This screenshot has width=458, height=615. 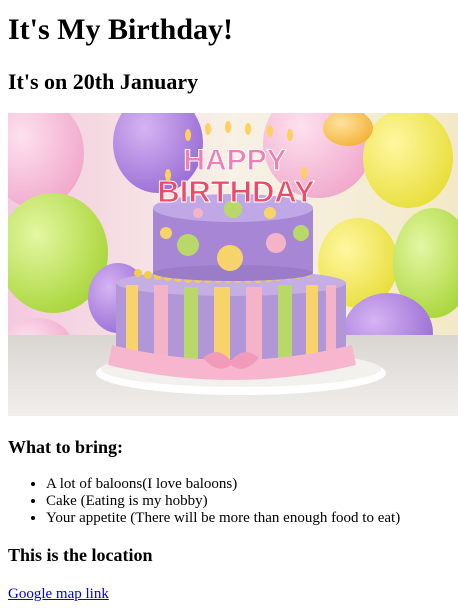 What do you see at coordinates (234, 160) in the screenshot?
I see `candle-text-happy: HAPPY` at bounding box center [234, 160].